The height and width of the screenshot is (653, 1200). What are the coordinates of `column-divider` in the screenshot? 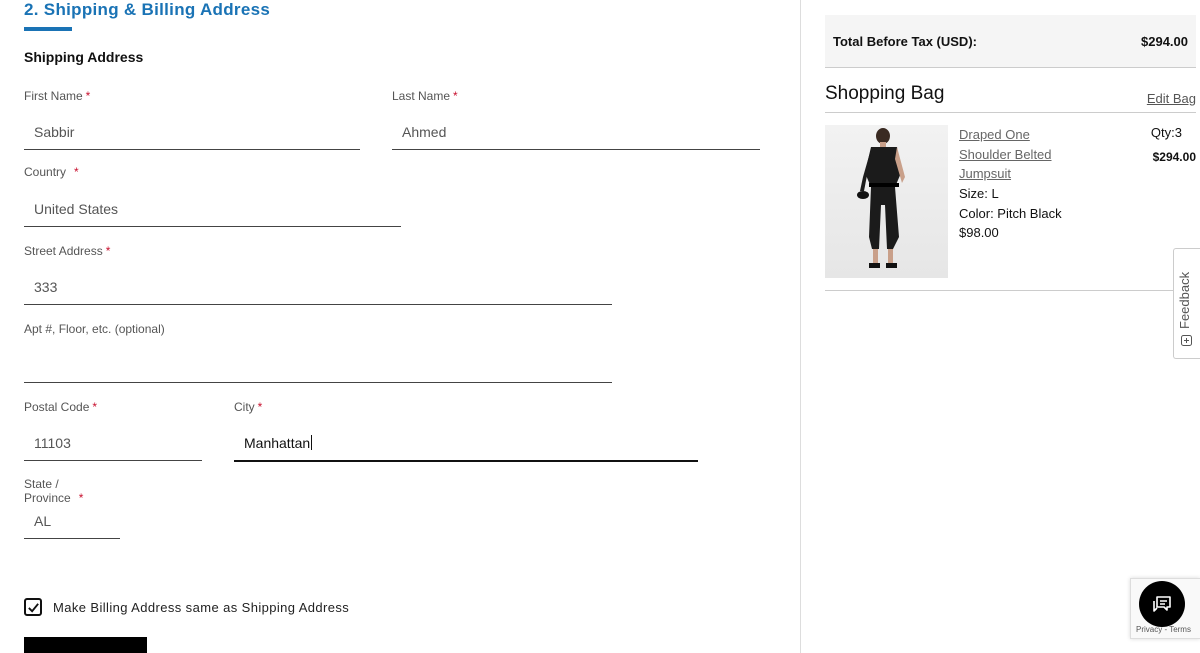 It's located at (800, 326).